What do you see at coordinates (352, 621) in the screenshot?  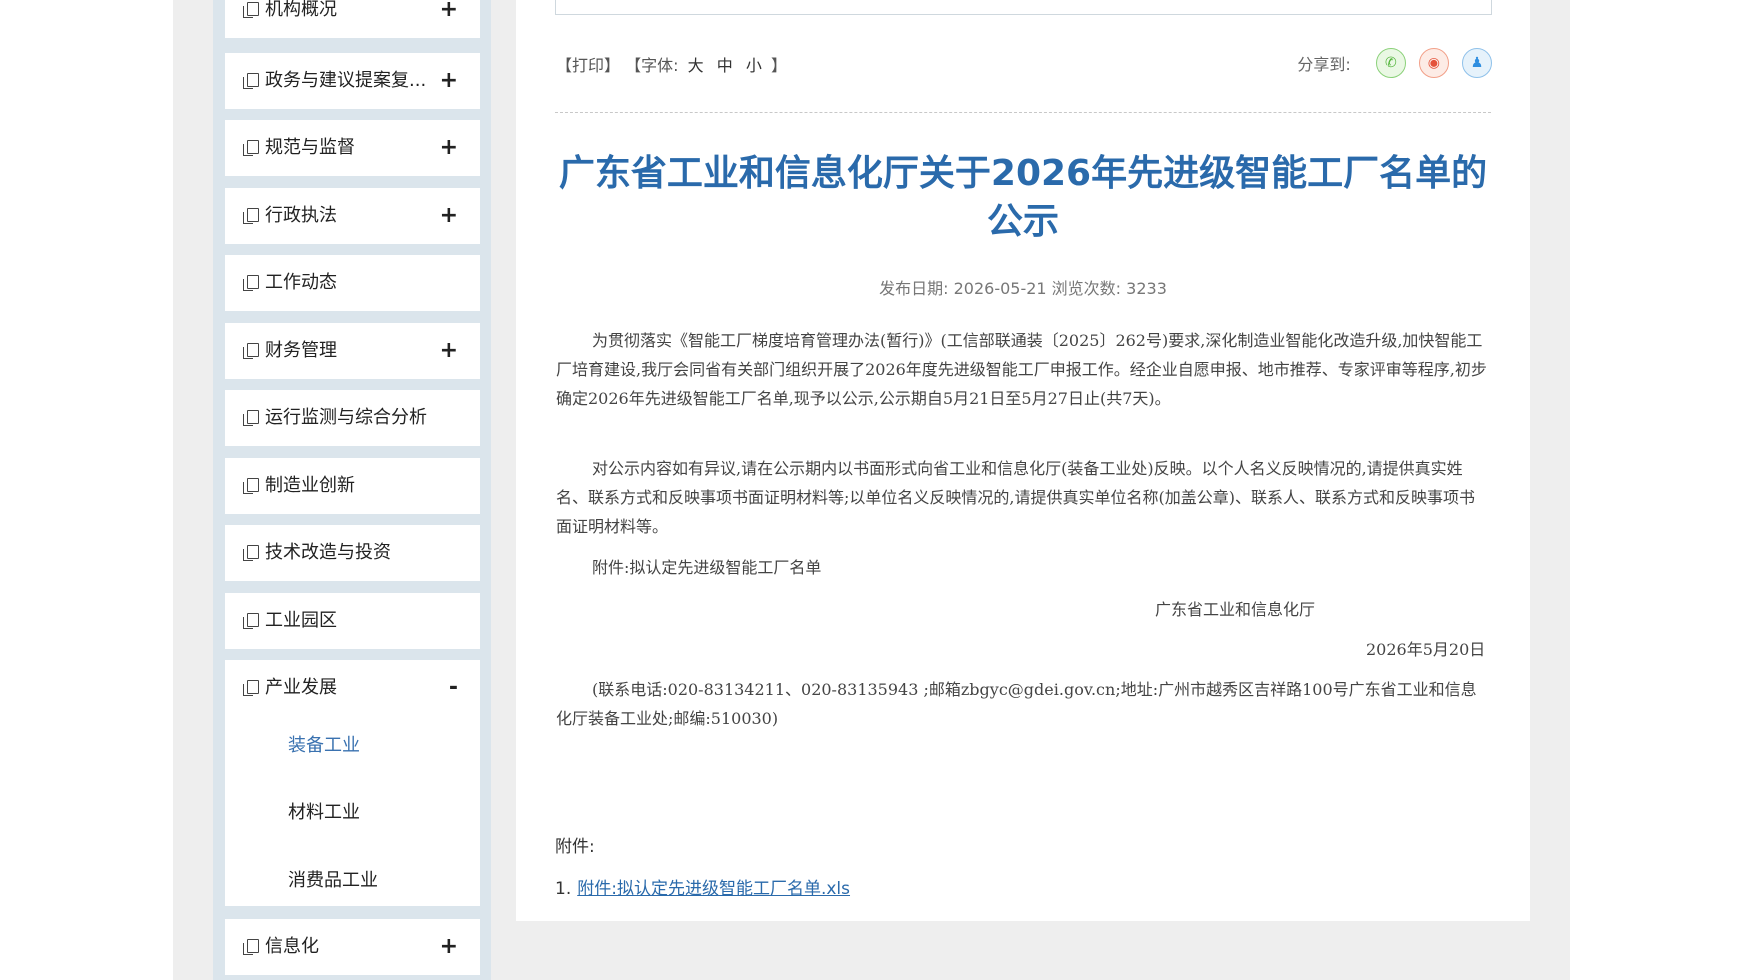 I see `sidebar-item-industrial-parks: 工业园区` at bounding box center [352, 621].